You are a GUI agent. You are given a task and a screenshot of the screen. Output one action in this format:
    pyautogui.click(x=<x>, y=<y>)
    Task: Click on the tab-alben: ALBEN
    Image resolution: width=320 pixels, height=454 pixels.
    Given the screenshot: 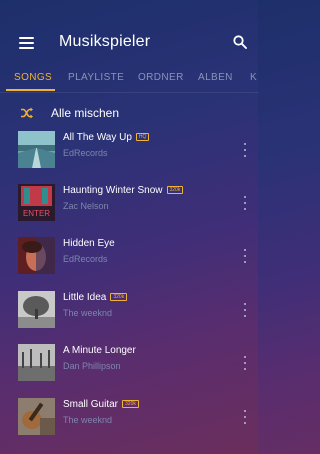 What is the action you would take?
    pyautogui.click(x=215, y=77)
    